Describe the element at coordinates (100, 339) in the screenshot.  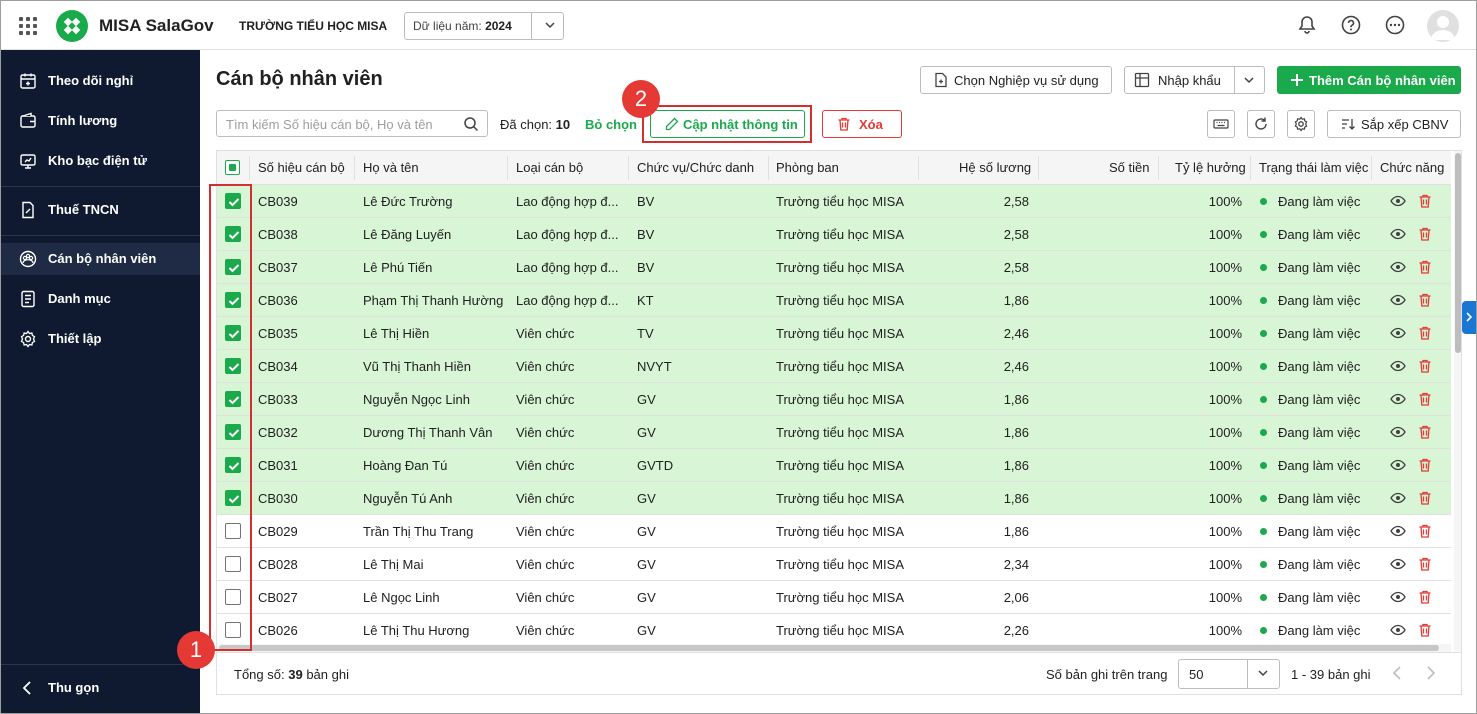
I see `sidebar-item-settings: Thiết lập` at that location.